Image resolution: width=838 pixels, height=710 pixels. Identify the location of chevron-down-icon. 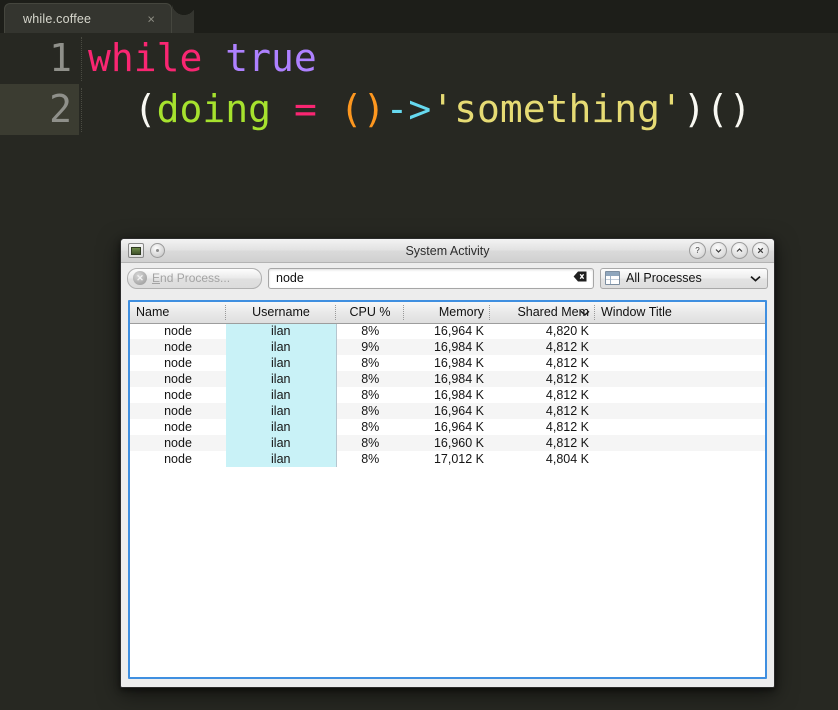
(755, 278).